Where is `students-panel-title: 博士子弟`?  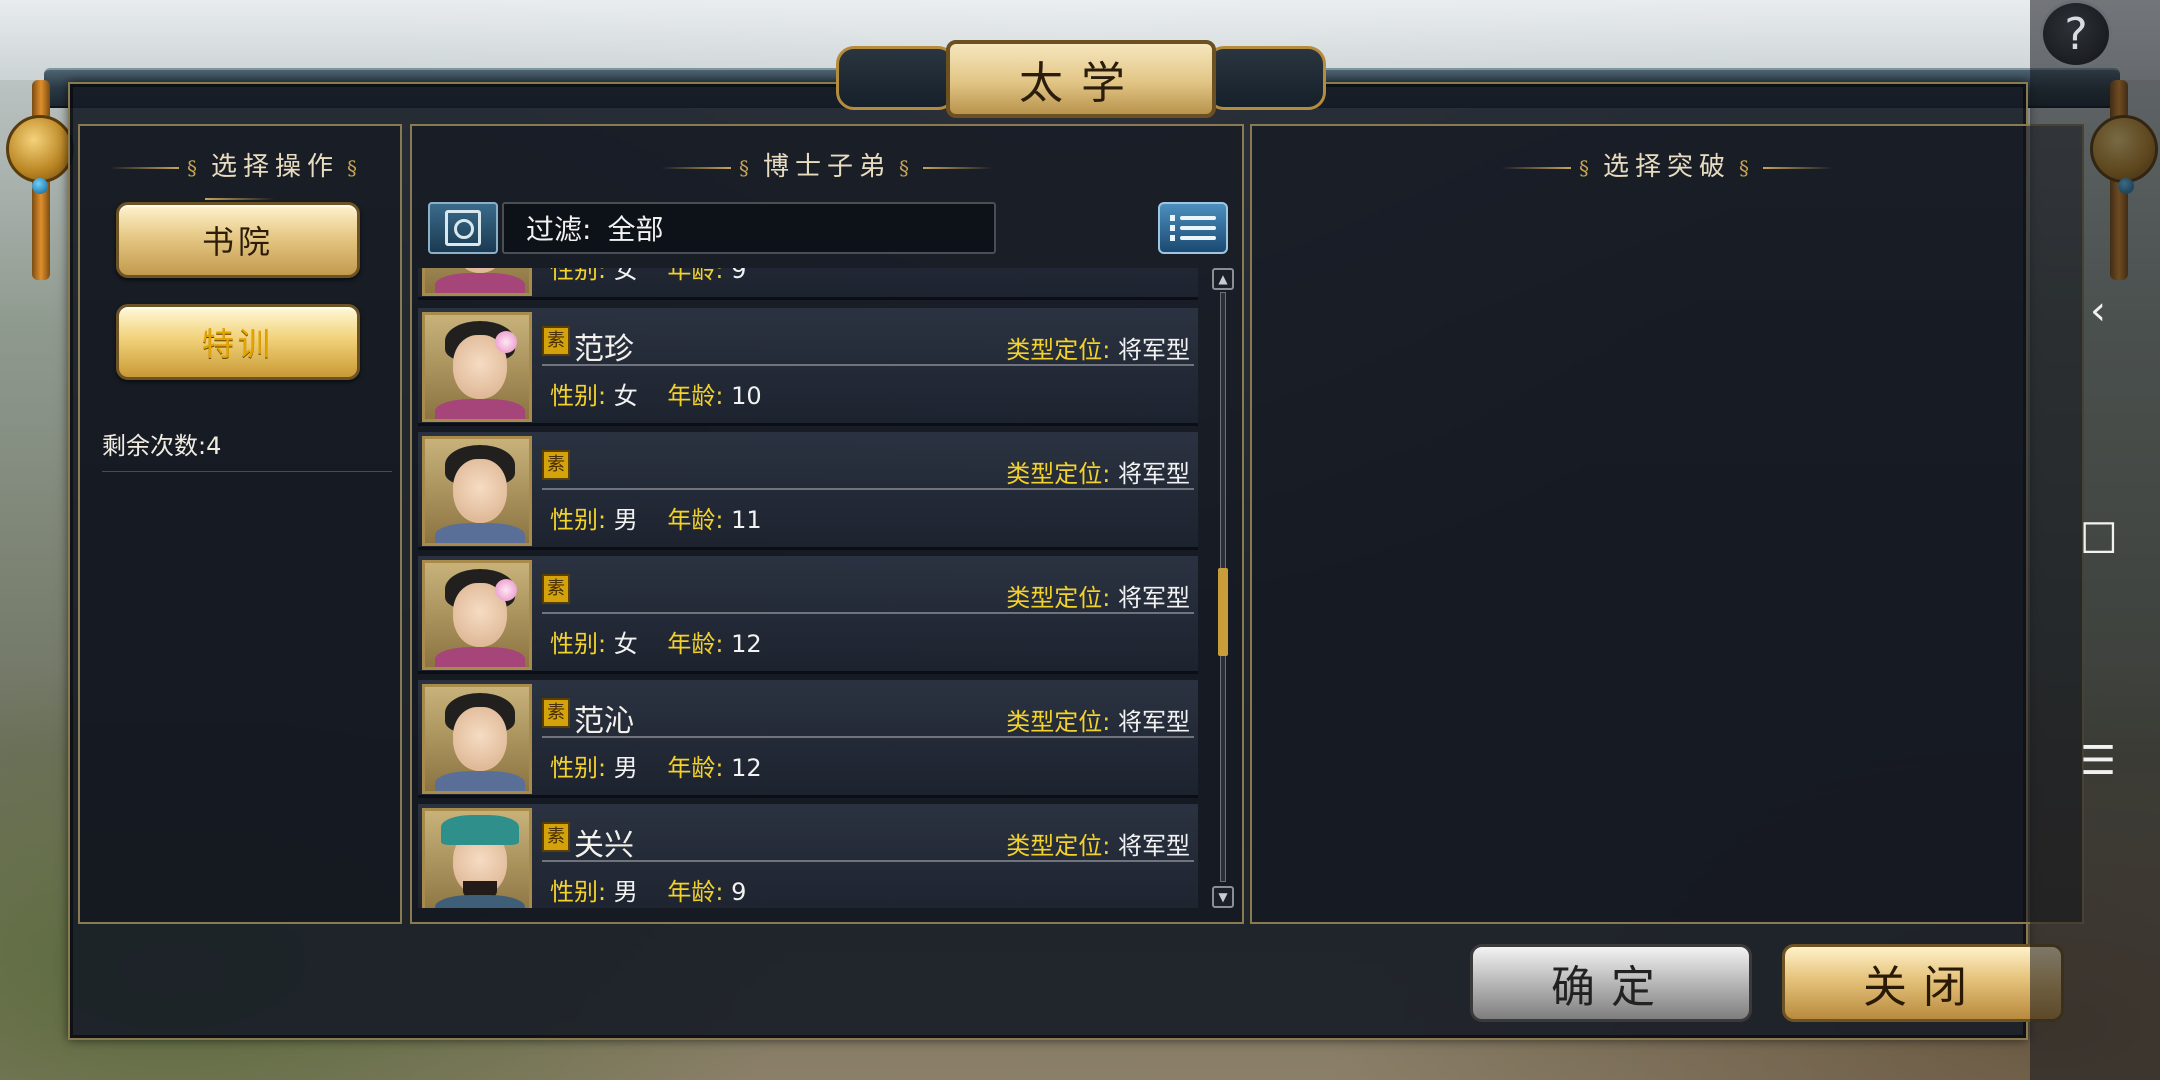
students-panel-title: 博士子弟 is located at coordinates (826, 167).